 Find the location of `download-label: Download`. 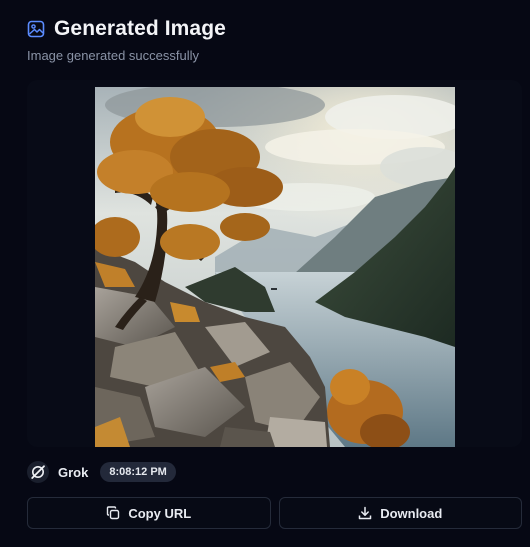

download-label: Download is located at coordinates (411, 513).